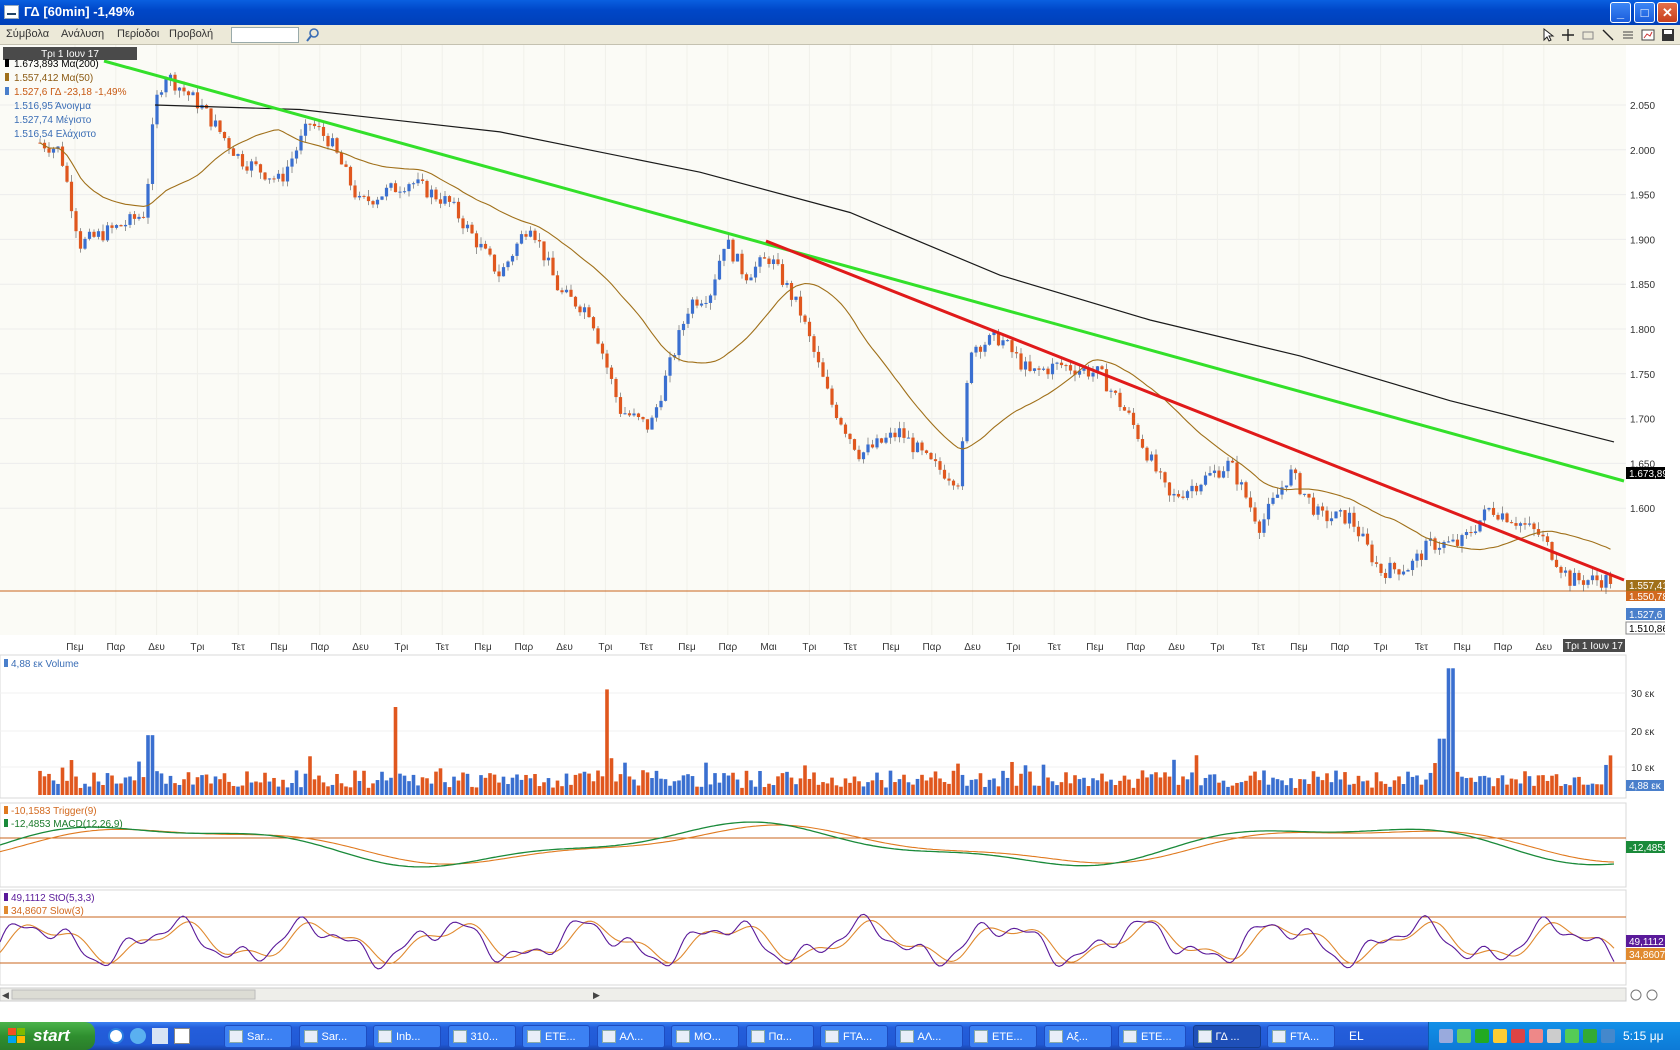 The width and height of the screenshot is (1680, 1050). I want to click on minimize-button: _, so click(1620, 12).